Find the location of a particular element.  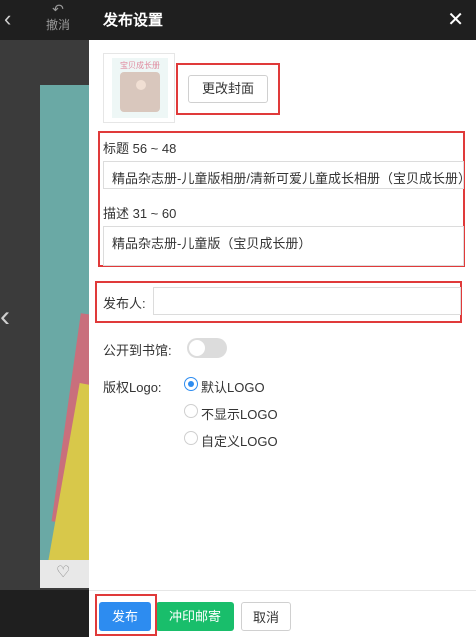

publisher-label: 发布人: is located at coordinates (124, 303).